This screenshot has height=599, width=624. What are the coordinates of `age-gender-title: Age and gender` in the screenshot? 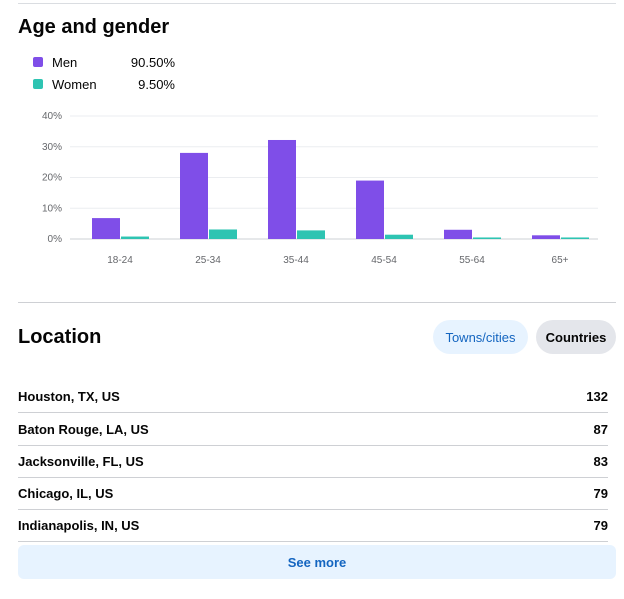 It's located at (94, 27).